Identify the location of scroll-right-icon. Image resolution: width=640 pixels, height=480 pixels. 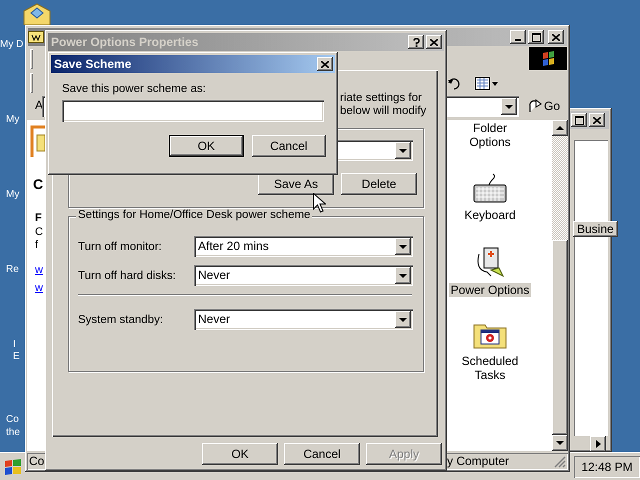
(598, 444).